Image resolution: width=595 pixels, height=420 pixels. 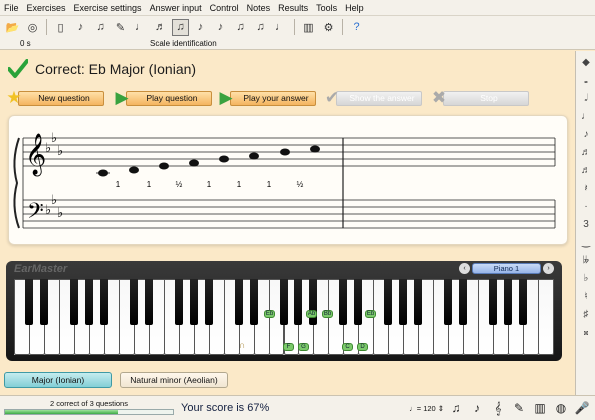 I want to click on play-answer-button: ▶ Play your answer, so click(x=266, y=98).